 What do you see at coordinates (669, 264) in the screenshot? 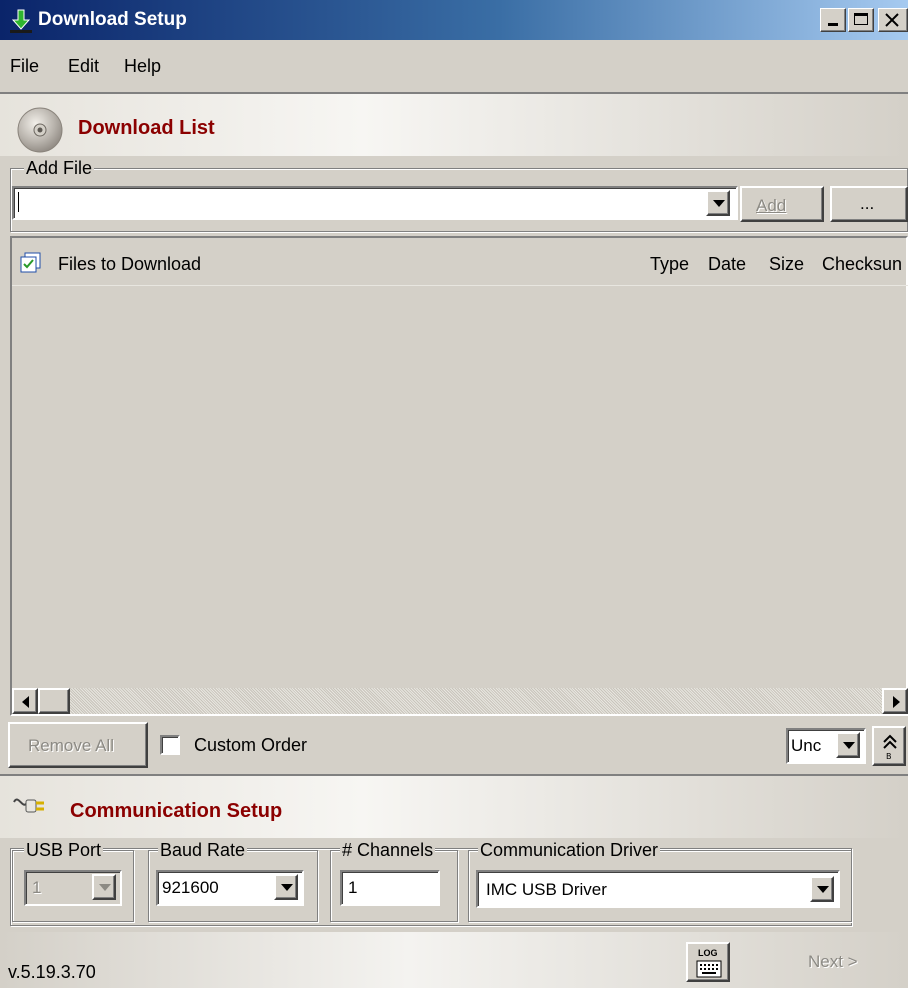
I see `column-type: Type` at bounding box center [669, 264].